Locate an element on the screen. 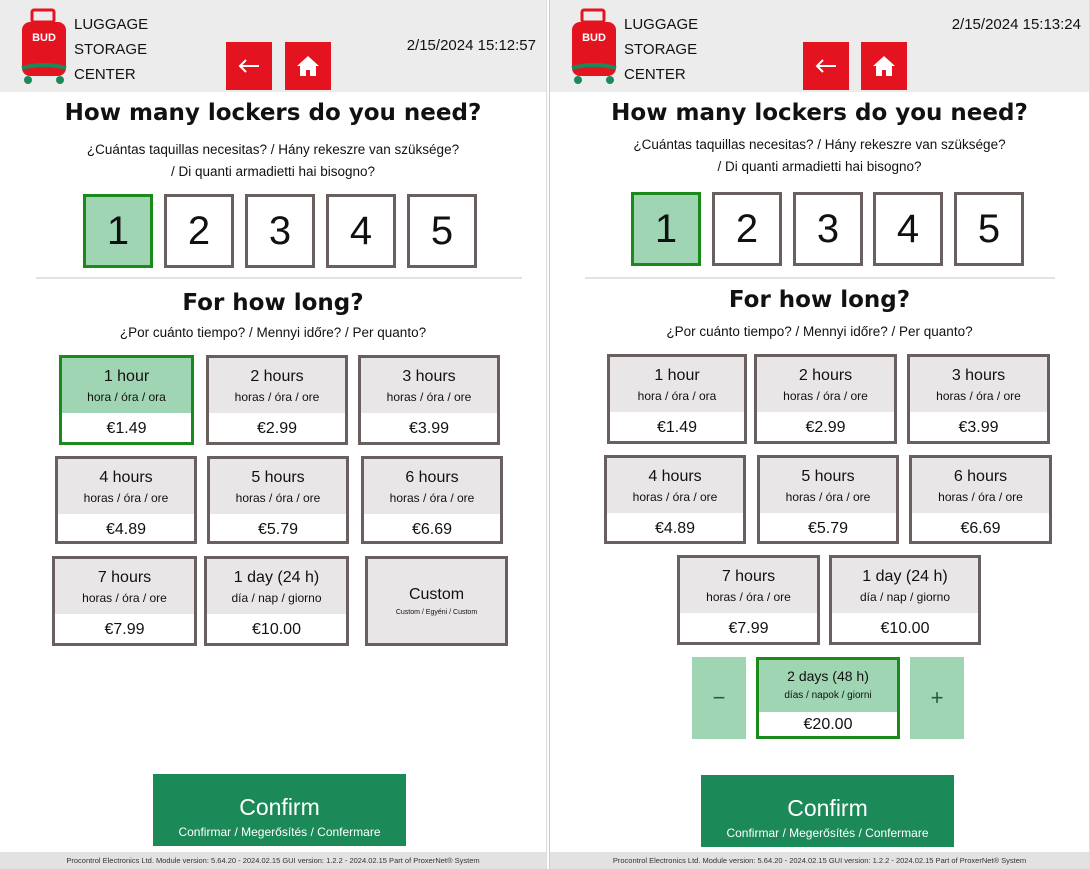 This screenshot has height=869, width=1090. datetime: 2/15/2024 15:13:24 is located at coordinates (1016, 24).